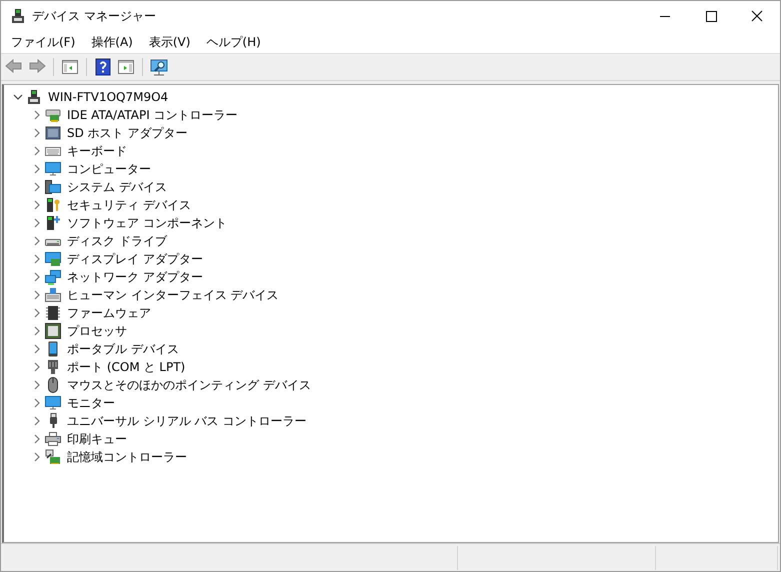  What do you see at coordinates (53, 457) in the screenshot?
I see `storage-card-icon` at bounding box center [53, 457].